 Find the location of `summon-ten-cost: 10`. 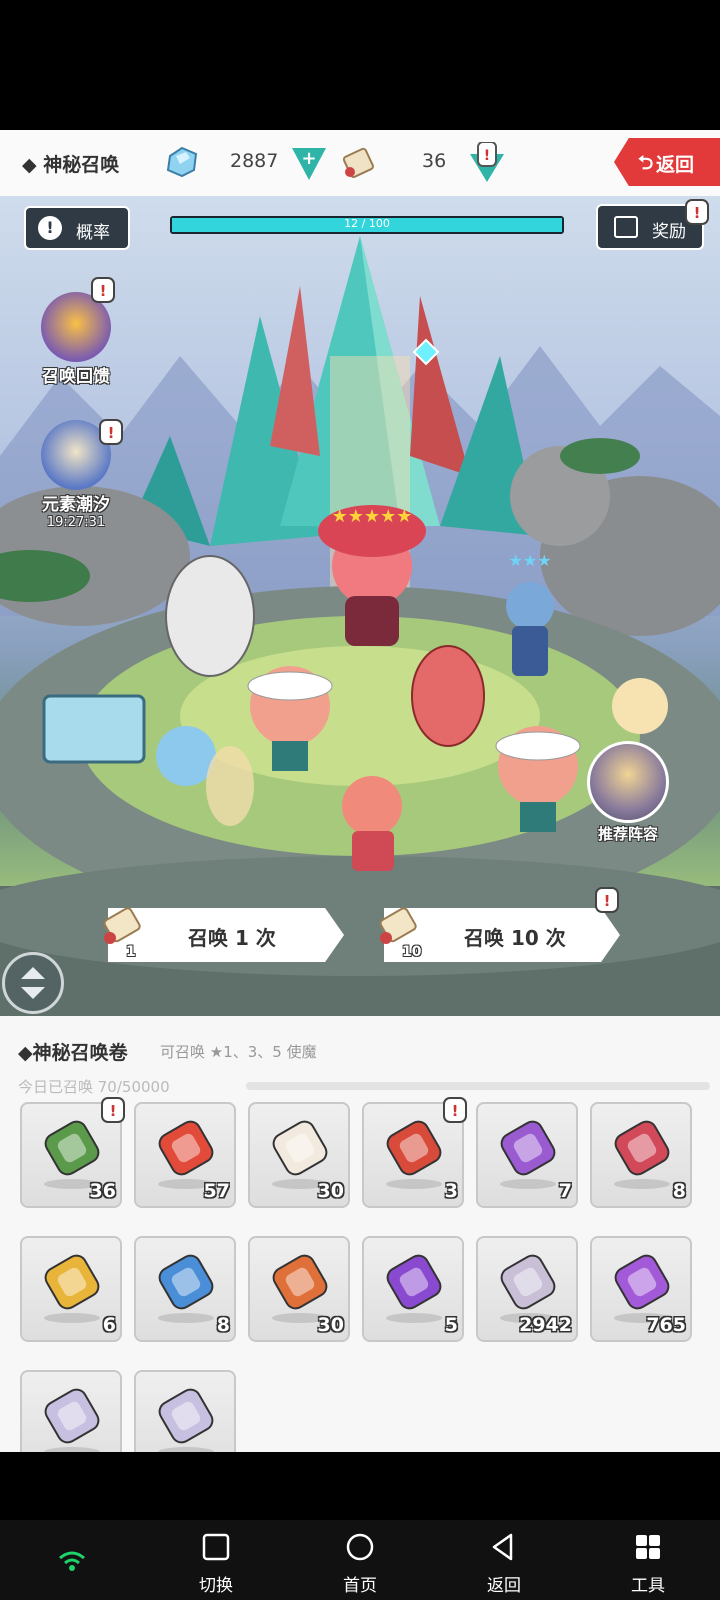

summon-ten-cost: 10 is located at coordinates (400, 929).